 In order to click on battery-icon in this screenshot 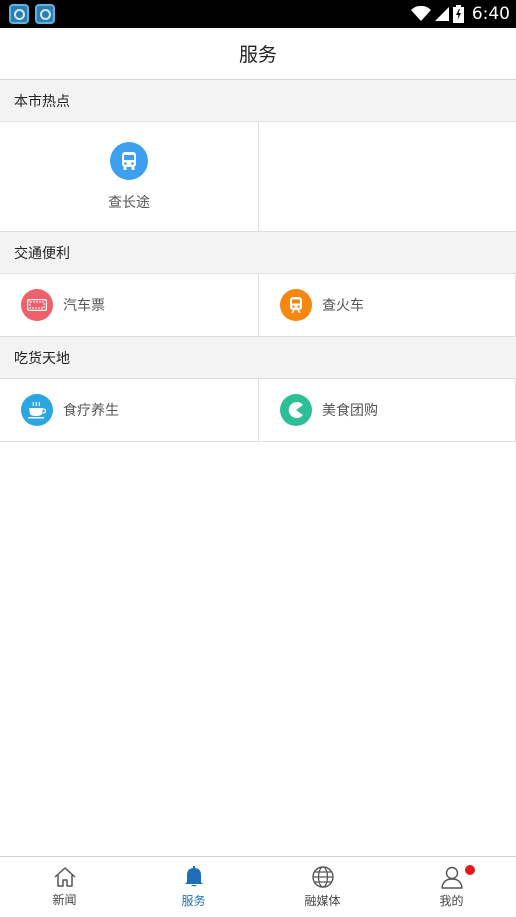, I will do `click(458, 14)`.